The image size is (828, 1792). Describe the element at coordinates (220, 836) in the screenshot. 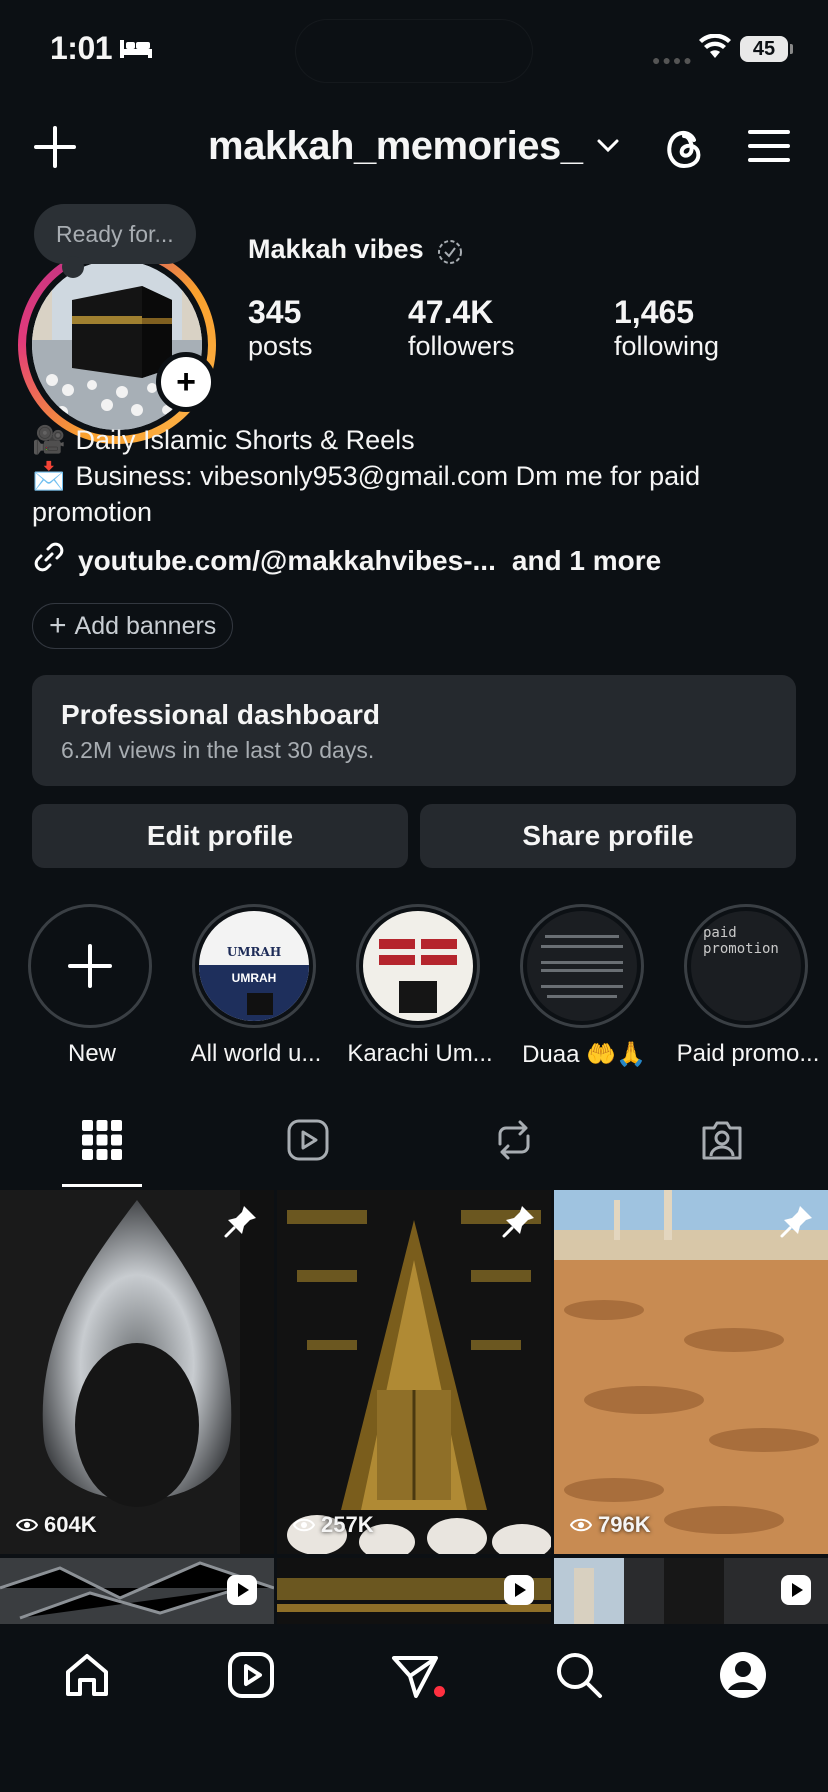

I see `edit-profile-button: Edit profile` at that location.